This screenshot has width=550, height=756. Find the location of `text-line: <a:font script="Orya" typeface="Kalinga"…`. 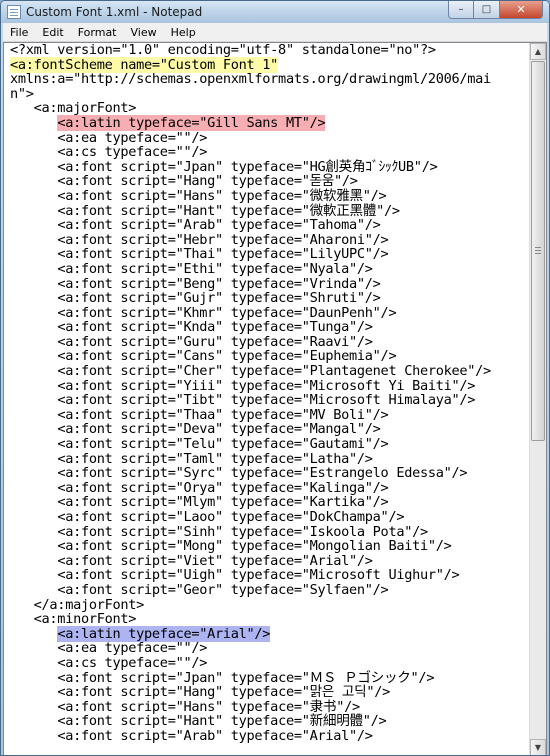

text-line: <a:font script="Orya" typeface="Kalinga"… is located at coordinates (270, 488).